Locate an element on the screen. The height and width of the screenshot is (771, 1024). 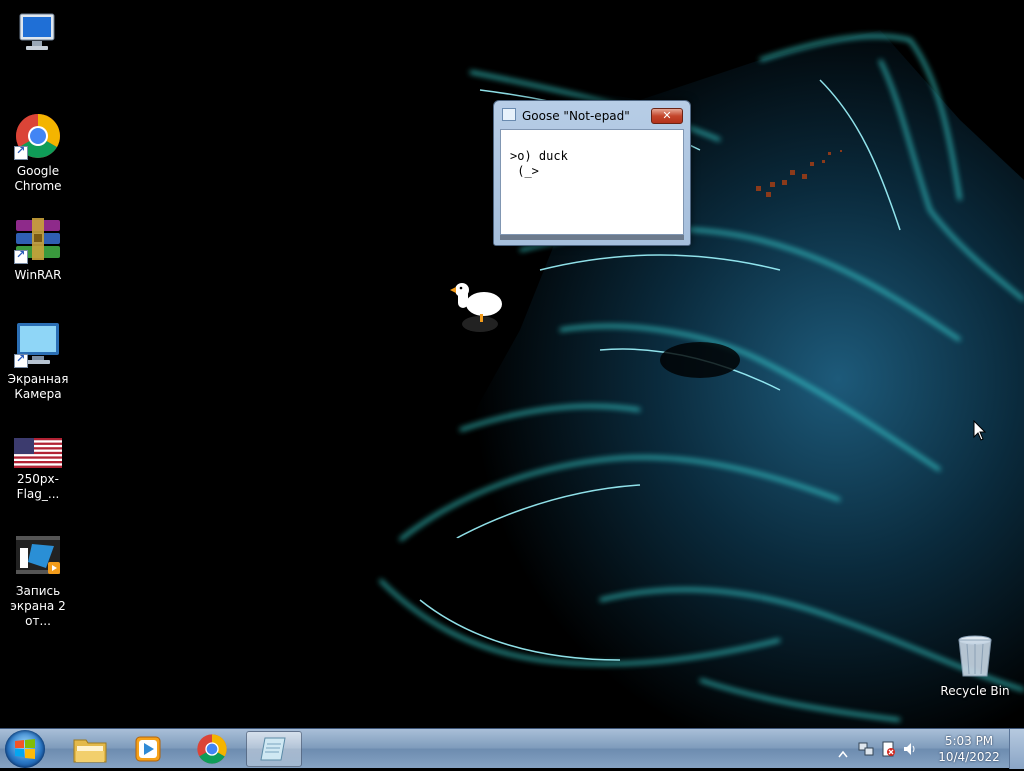
notepad-text-area: >o) duck (_> is located at coordinates (592, 182).